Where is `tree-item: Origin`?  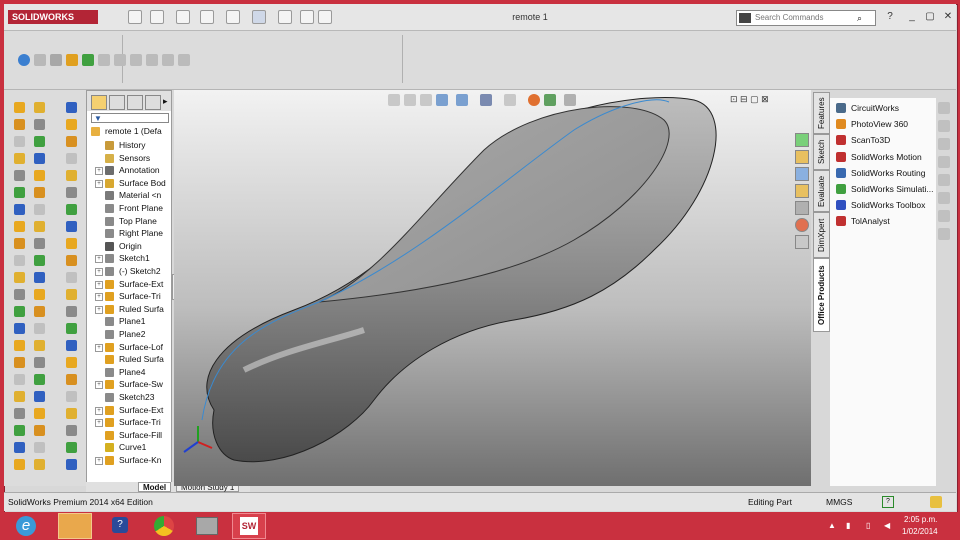
tree-item: Origin is located at coordinates (129, 246).